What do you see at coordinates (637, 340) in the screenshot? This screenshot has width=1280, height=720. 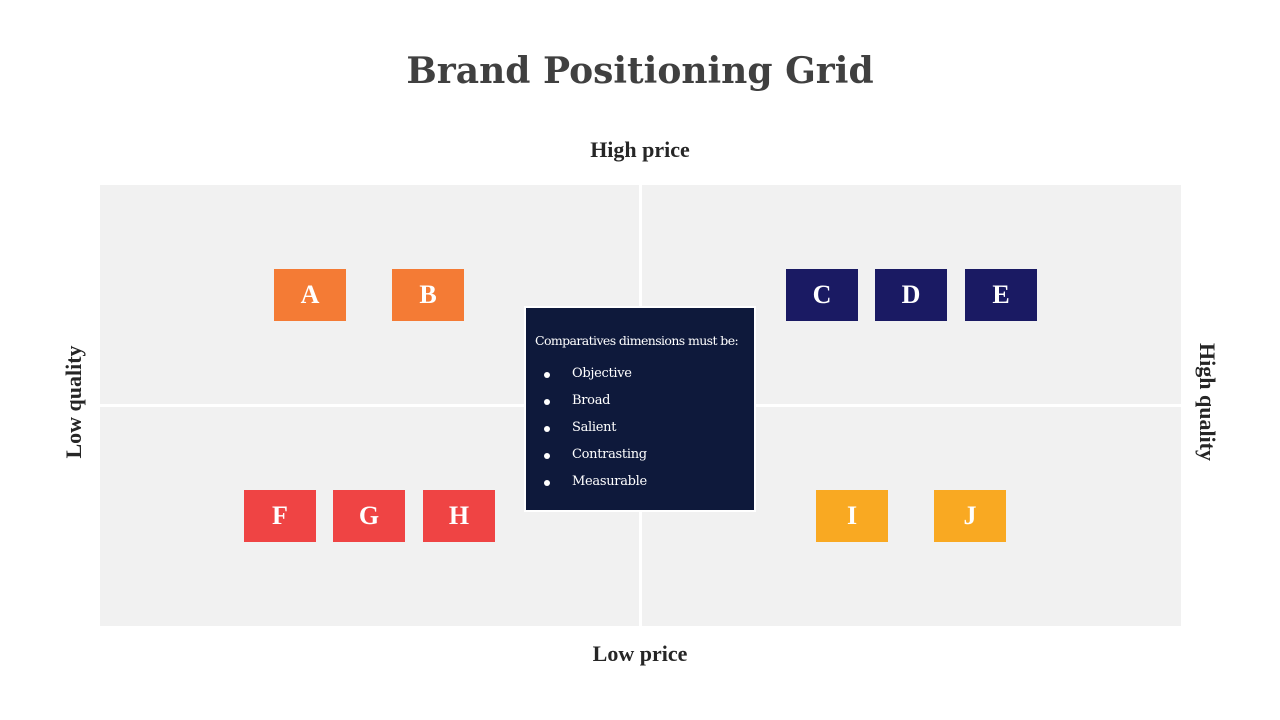 I see `info-heading: Comparatives dimensions must be:` at bounding box center [637, 340].